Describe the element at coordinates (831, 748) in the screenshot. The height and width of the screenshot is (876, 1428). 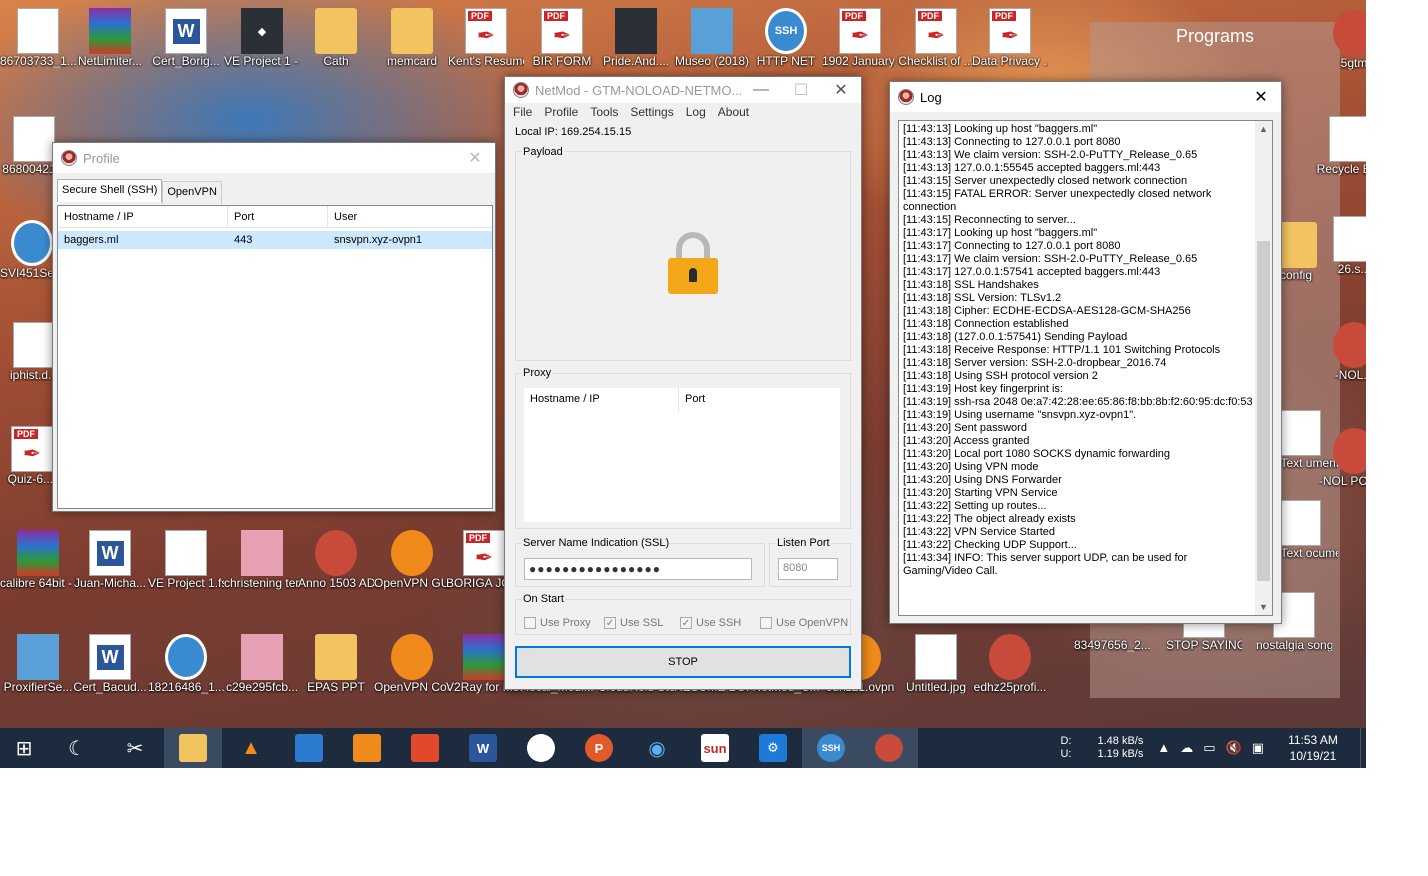
I see `taskbar-app: SSH` at that location.